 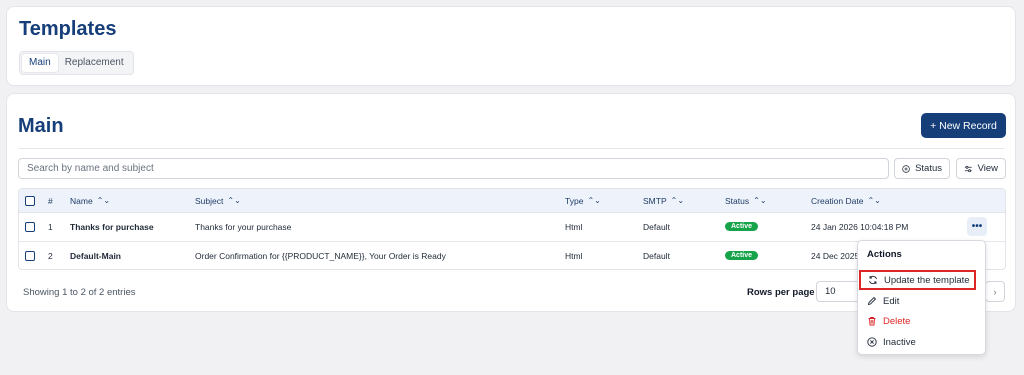 I want to click on plus-circle-icon, so click(x=906, y=168).